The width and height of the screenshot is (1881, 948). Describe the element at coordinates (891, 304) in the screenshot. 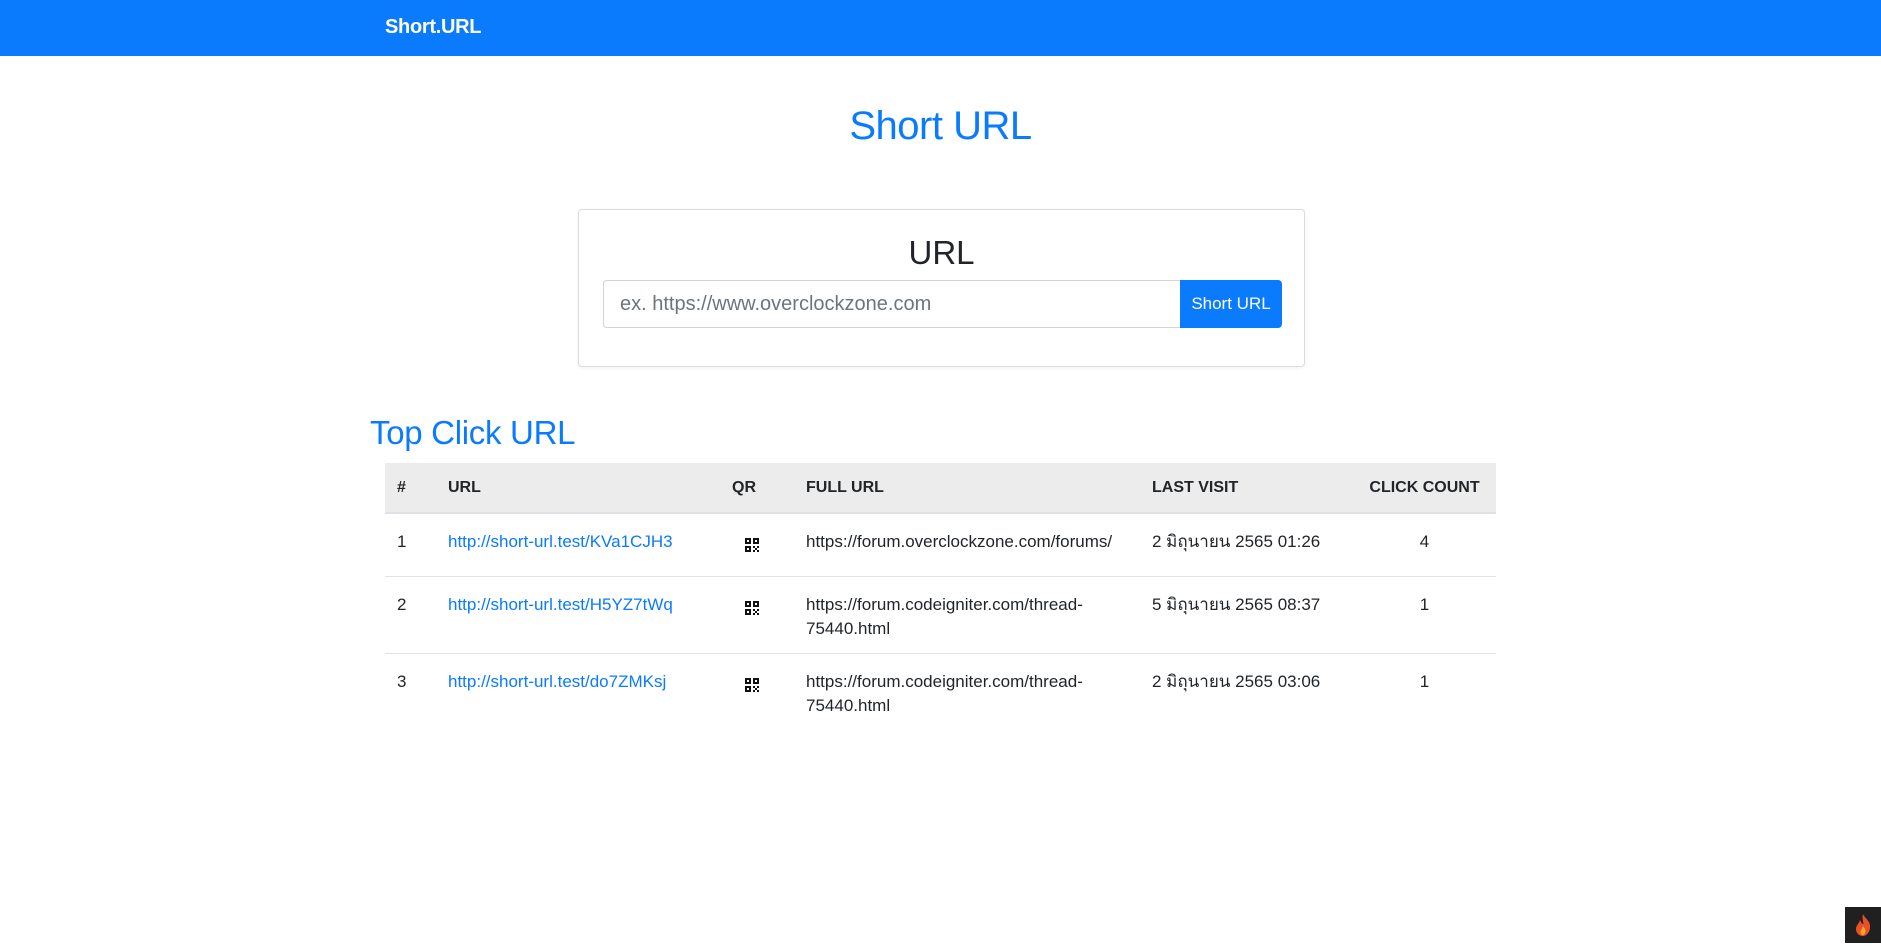

I see `url-input` at that location.